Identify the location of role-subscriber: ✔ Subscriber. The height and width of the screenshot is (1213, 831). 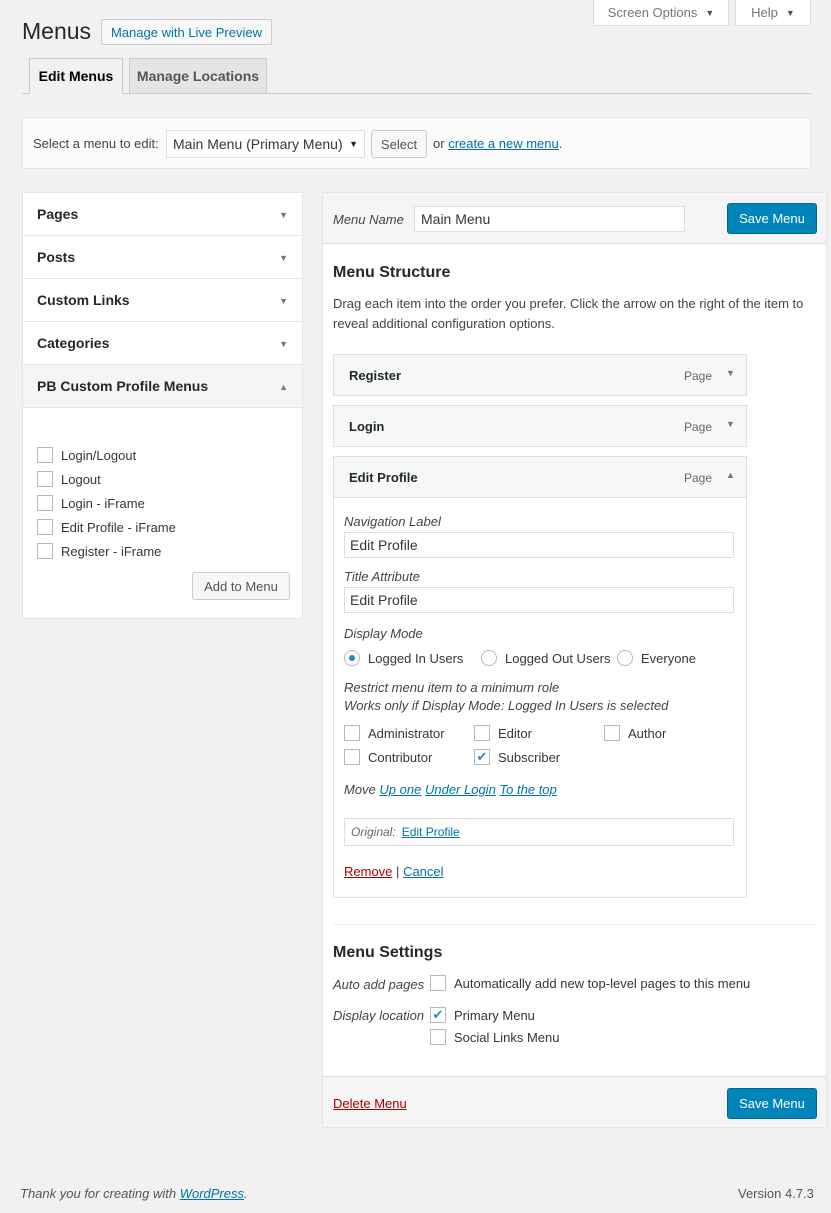
(517, 757).